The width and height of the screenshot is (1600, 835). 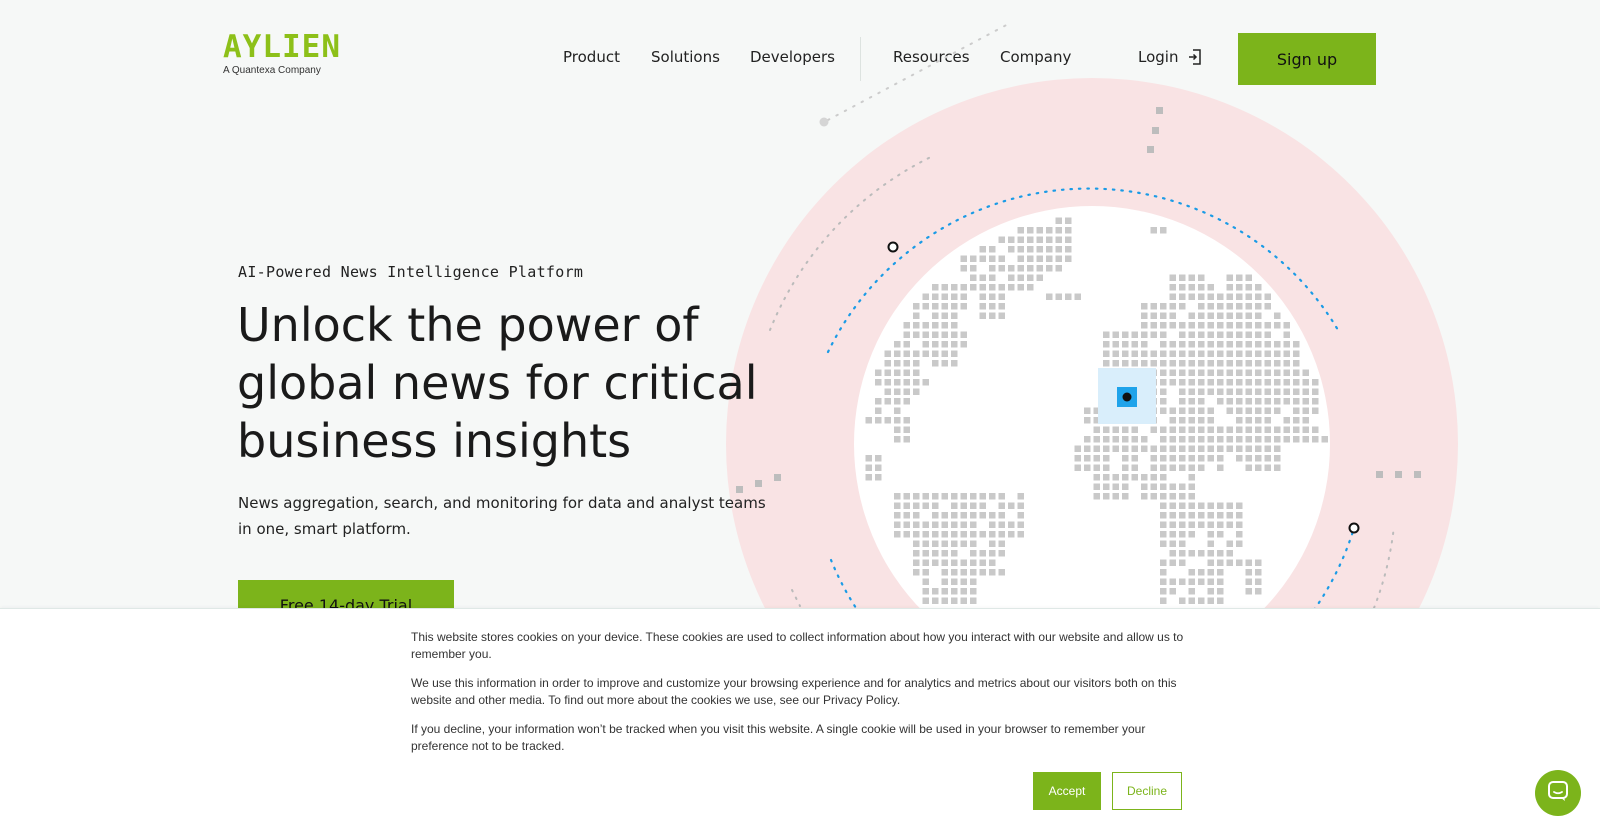 I want to click on logo: AYLIEN A Quantexa Company, so click(x=282, y=54).